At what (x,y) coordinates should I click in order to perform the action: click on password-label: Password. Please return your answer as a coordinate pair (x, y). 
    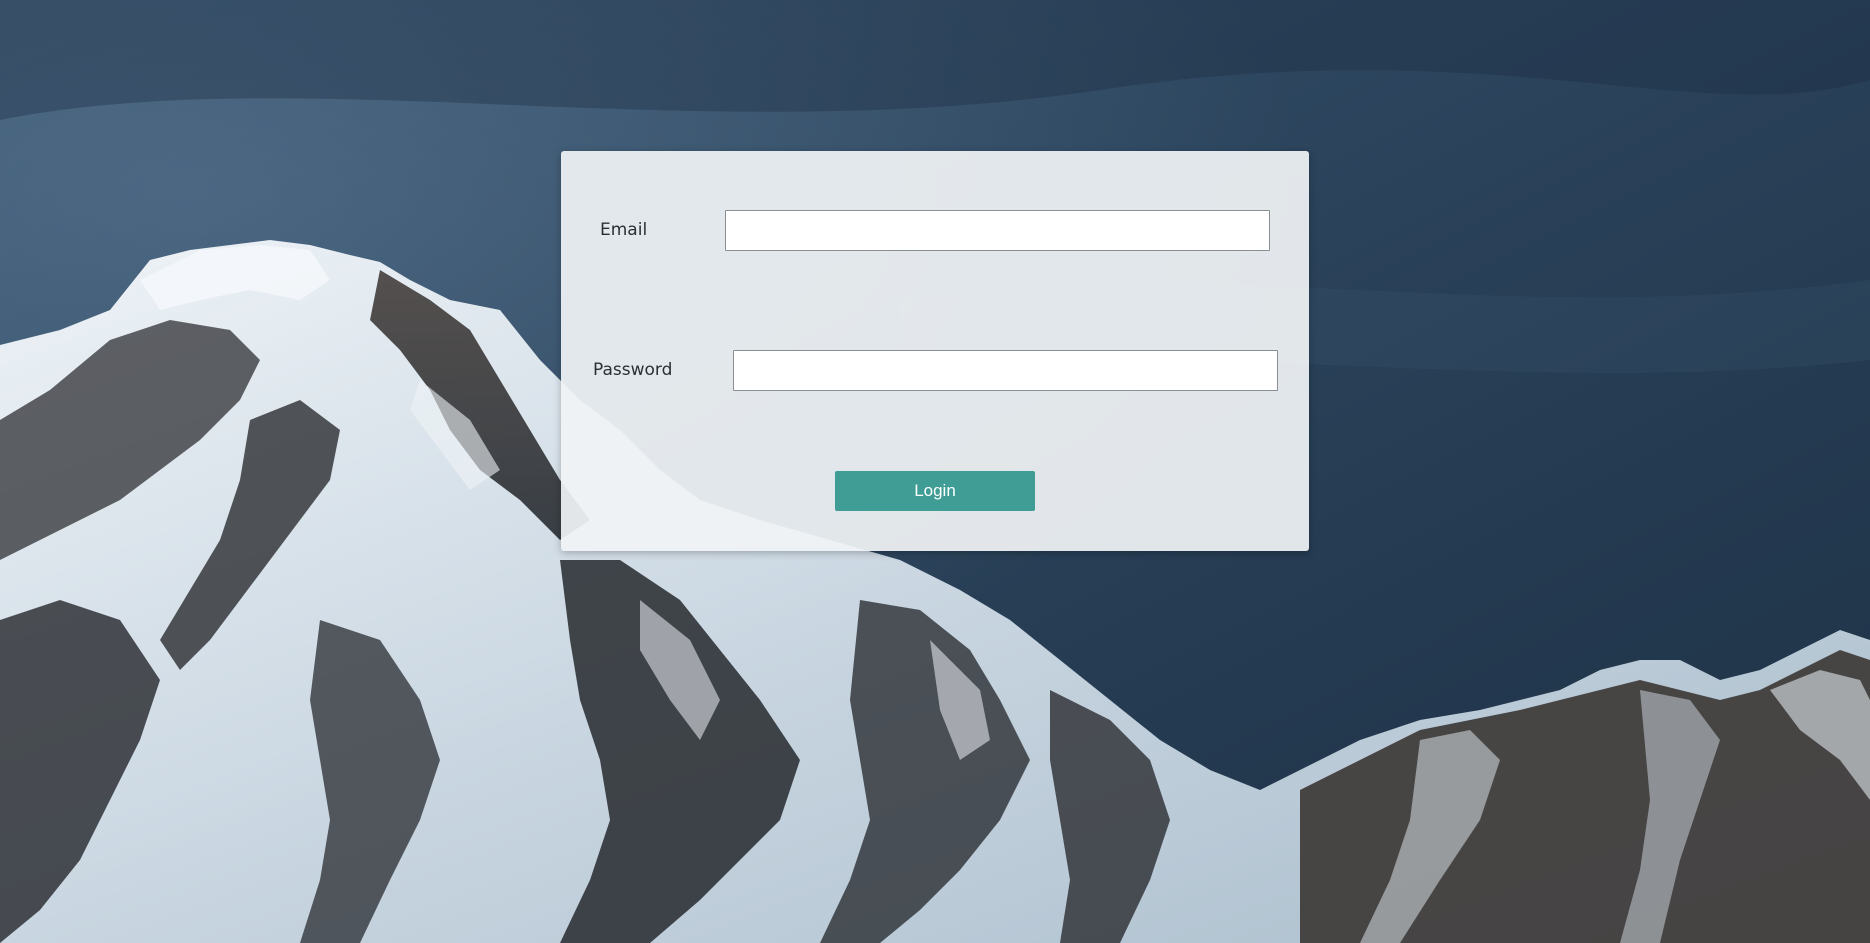
    Looking at the image, I should click on (633, 370).